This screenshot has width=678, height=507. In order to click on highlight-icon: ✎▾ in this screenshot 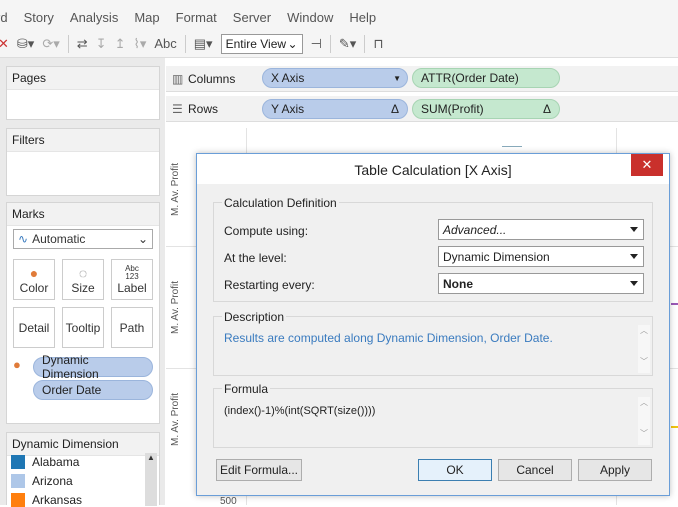, I will do `click(347, 44)`.